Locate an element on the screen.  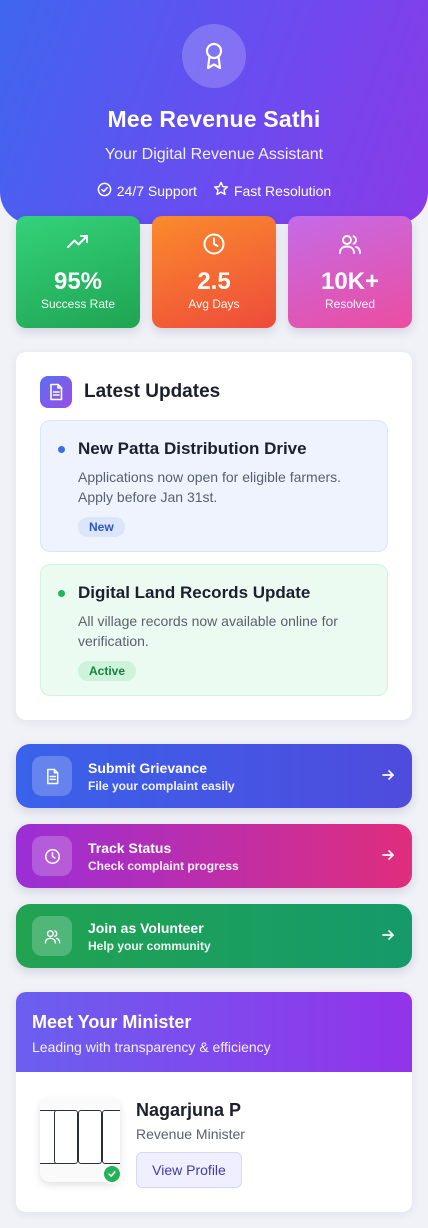
resolution-tag: Fast Resolution is located at coordinates (272, 190).